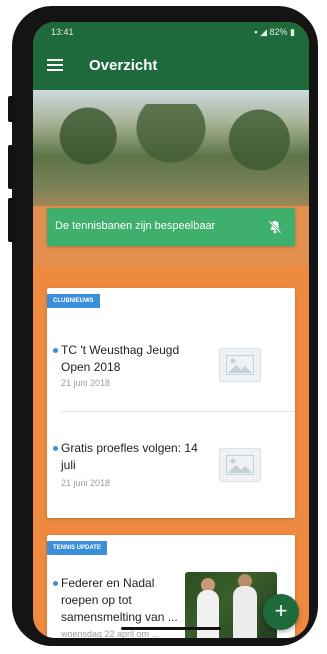  I want to click on divider, so click(178, 411).